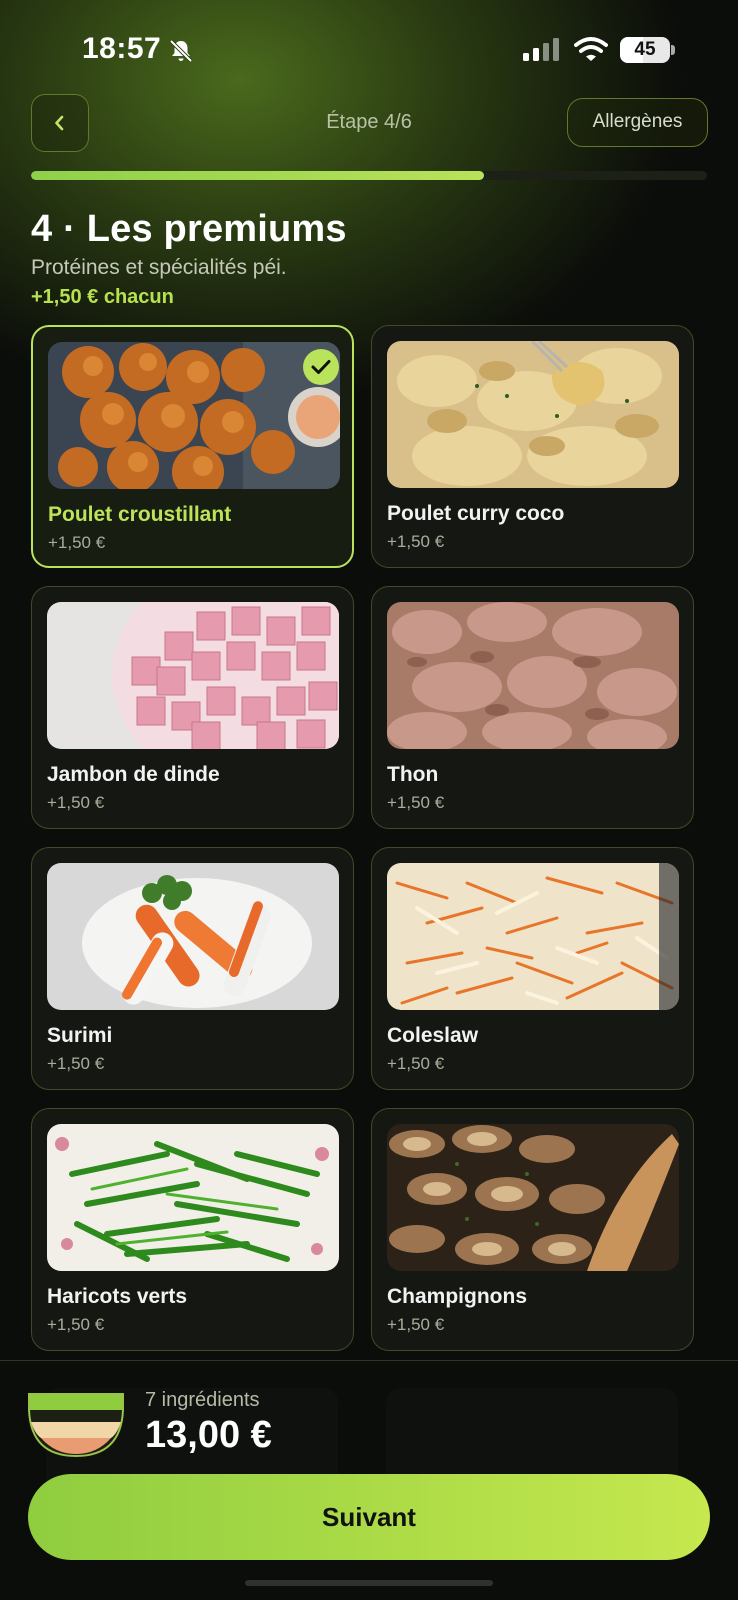 The width and height of the screenshot is (738, 1600). What do you see at coordinates (181, 51) in the screenshot?
I see `bell-slash-icon` at bounding box center [181, 51].